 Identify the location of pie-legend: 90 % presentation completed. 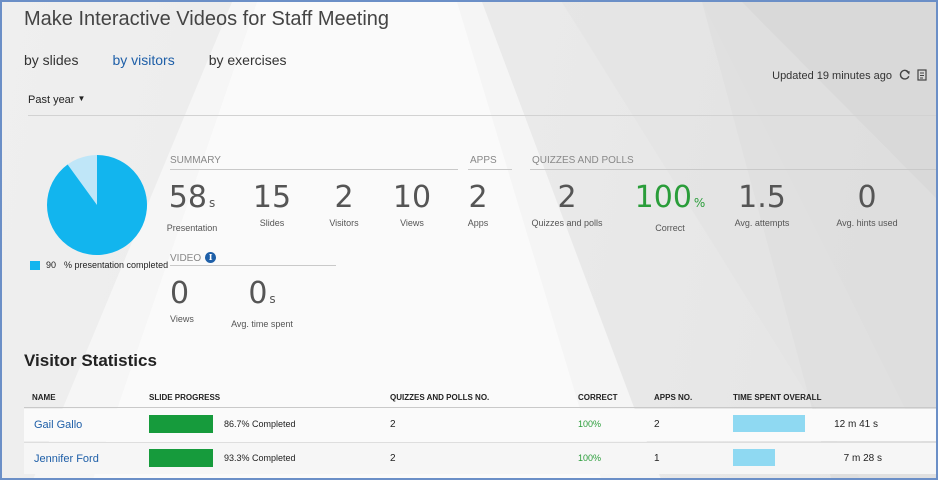
(99, 265).